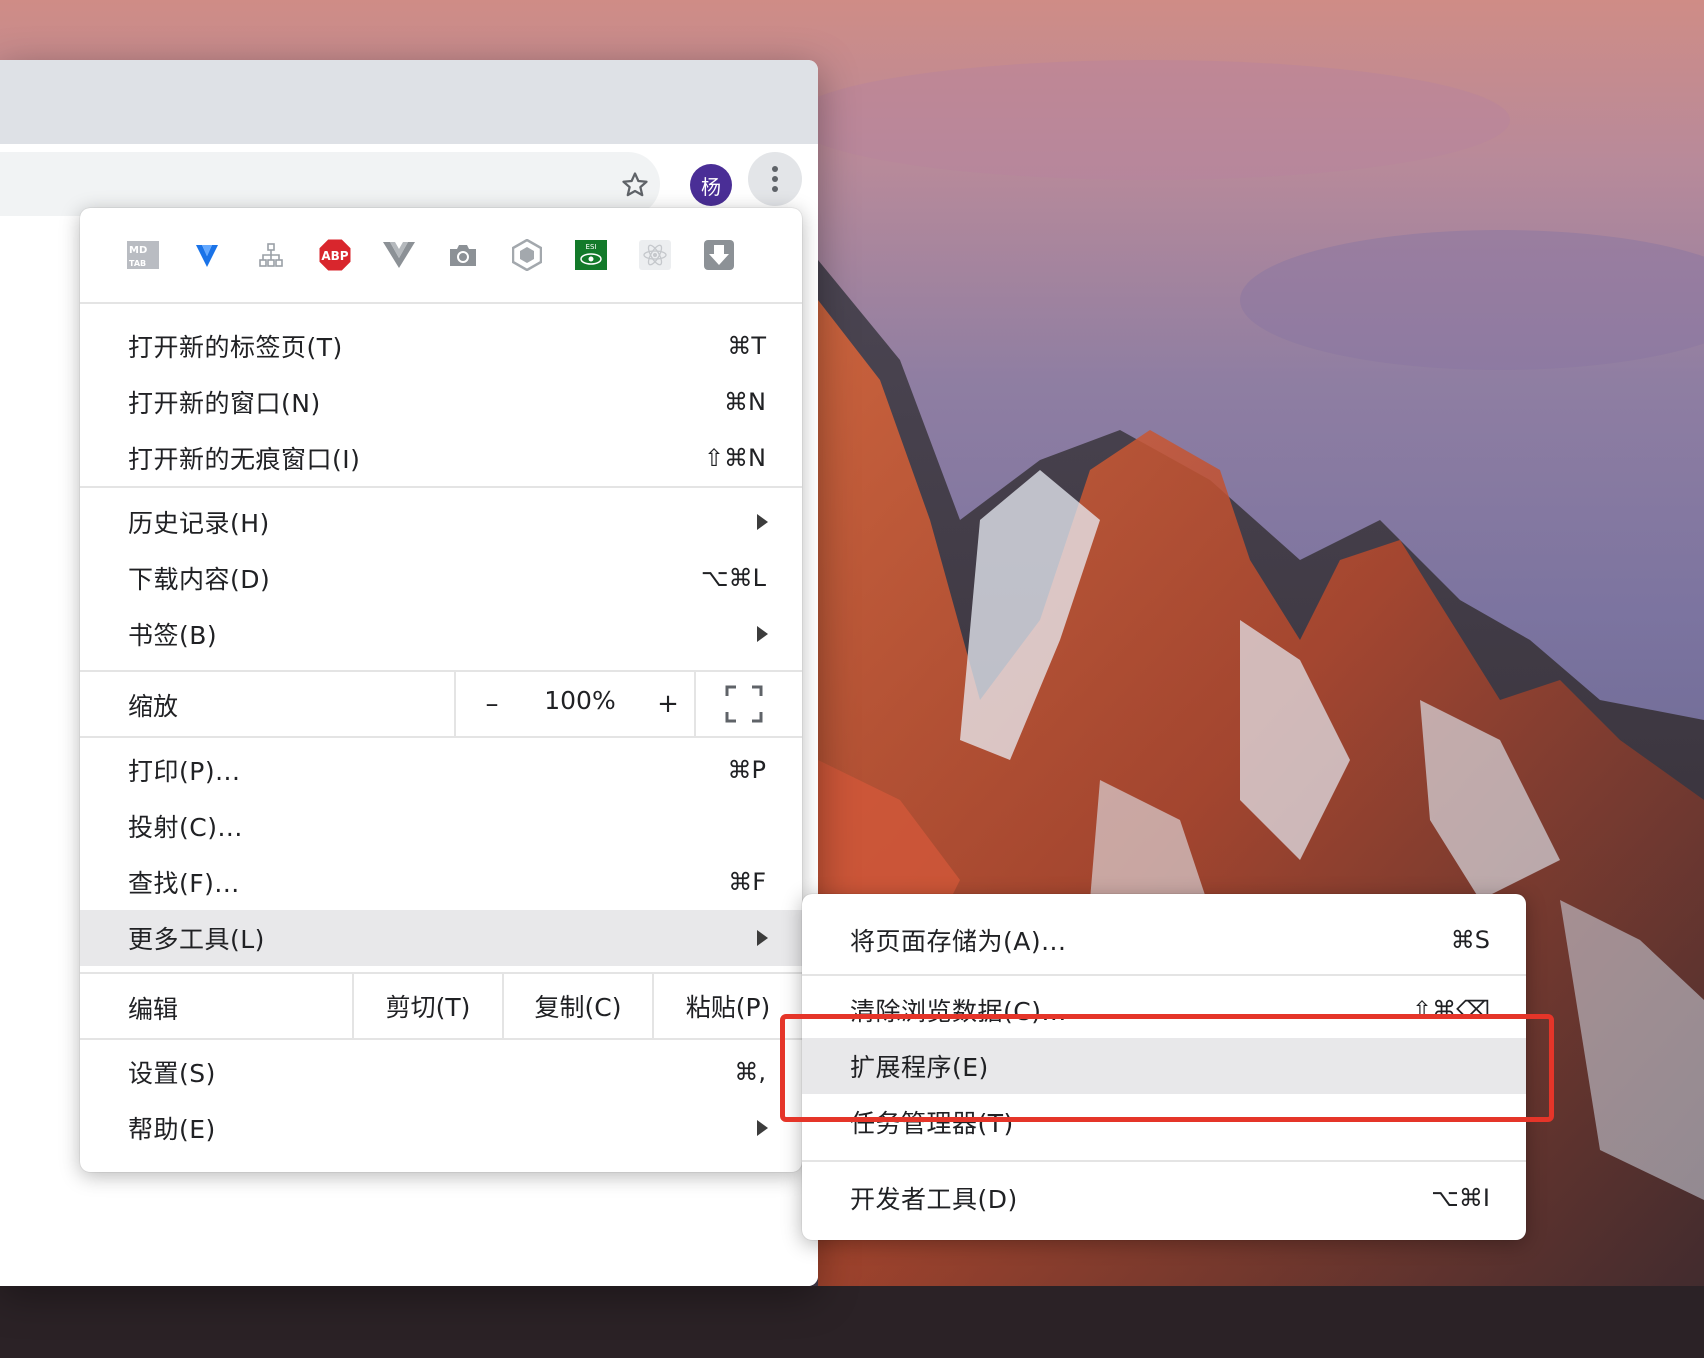 The width and height of the screenshot is (1704, 1358). What do you see at coordinates (745, 402) in the screenshot?
I see `menu-item-shortcut: ⌘N` at bounding box center [745, 402].